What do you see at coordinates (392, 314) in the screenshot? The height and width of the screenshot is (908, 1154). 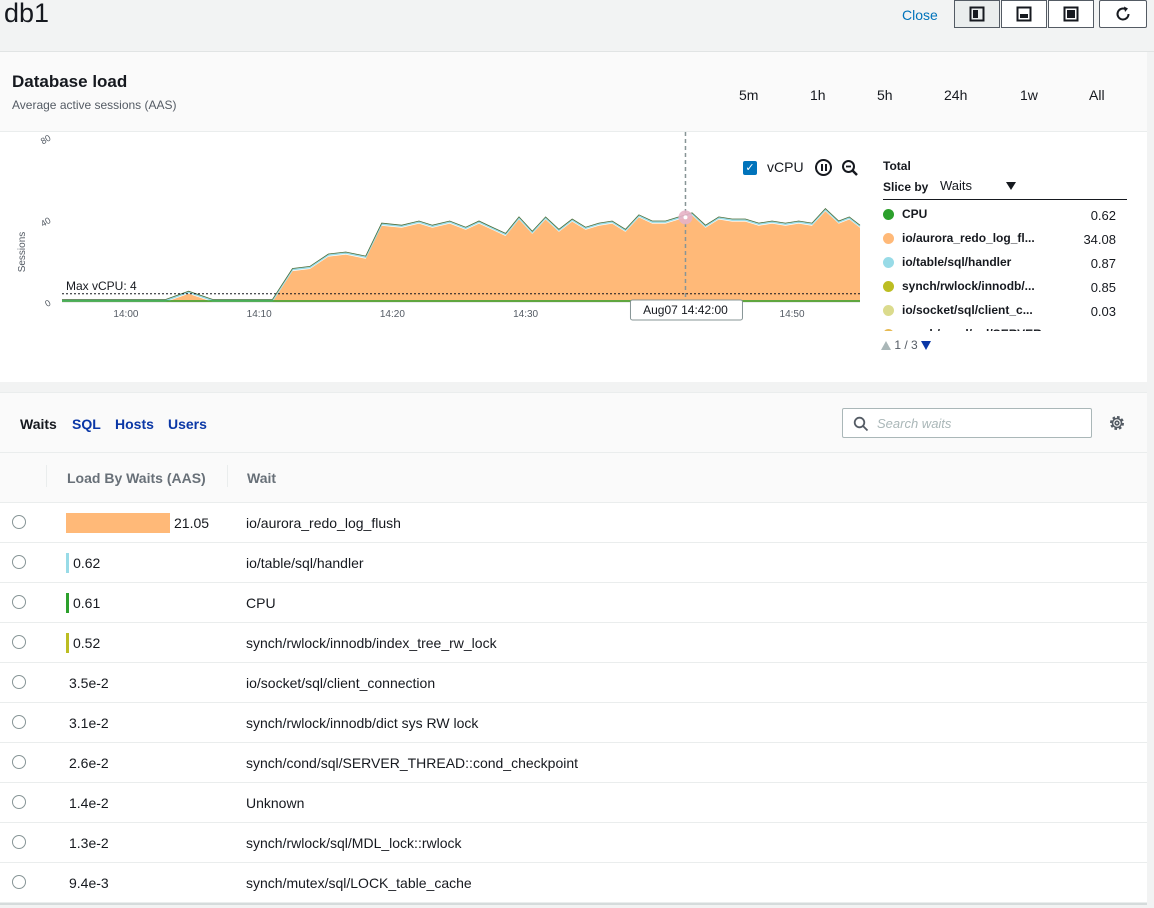 I see `x-tick-label: 14:20` at bounding box center [392, 314].